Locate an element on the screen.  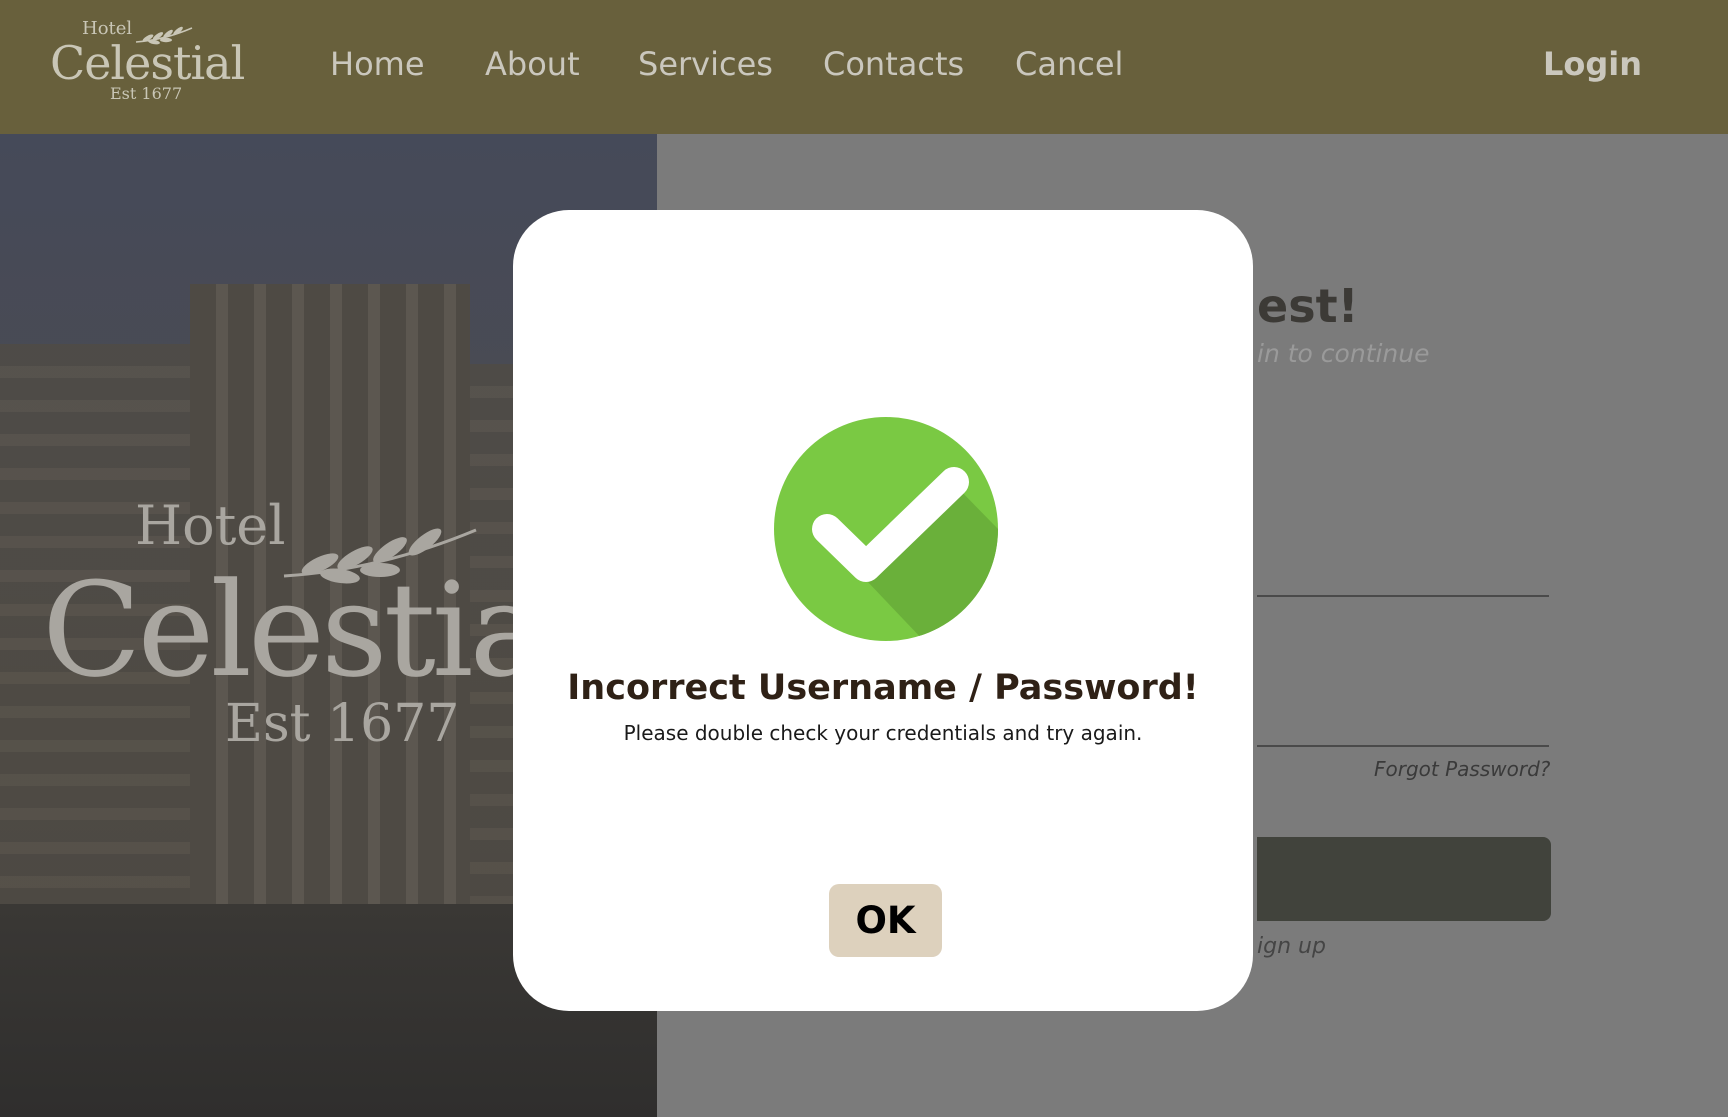
hero-logo-hotel-text: Hotel is located at coordinates (210, 525).